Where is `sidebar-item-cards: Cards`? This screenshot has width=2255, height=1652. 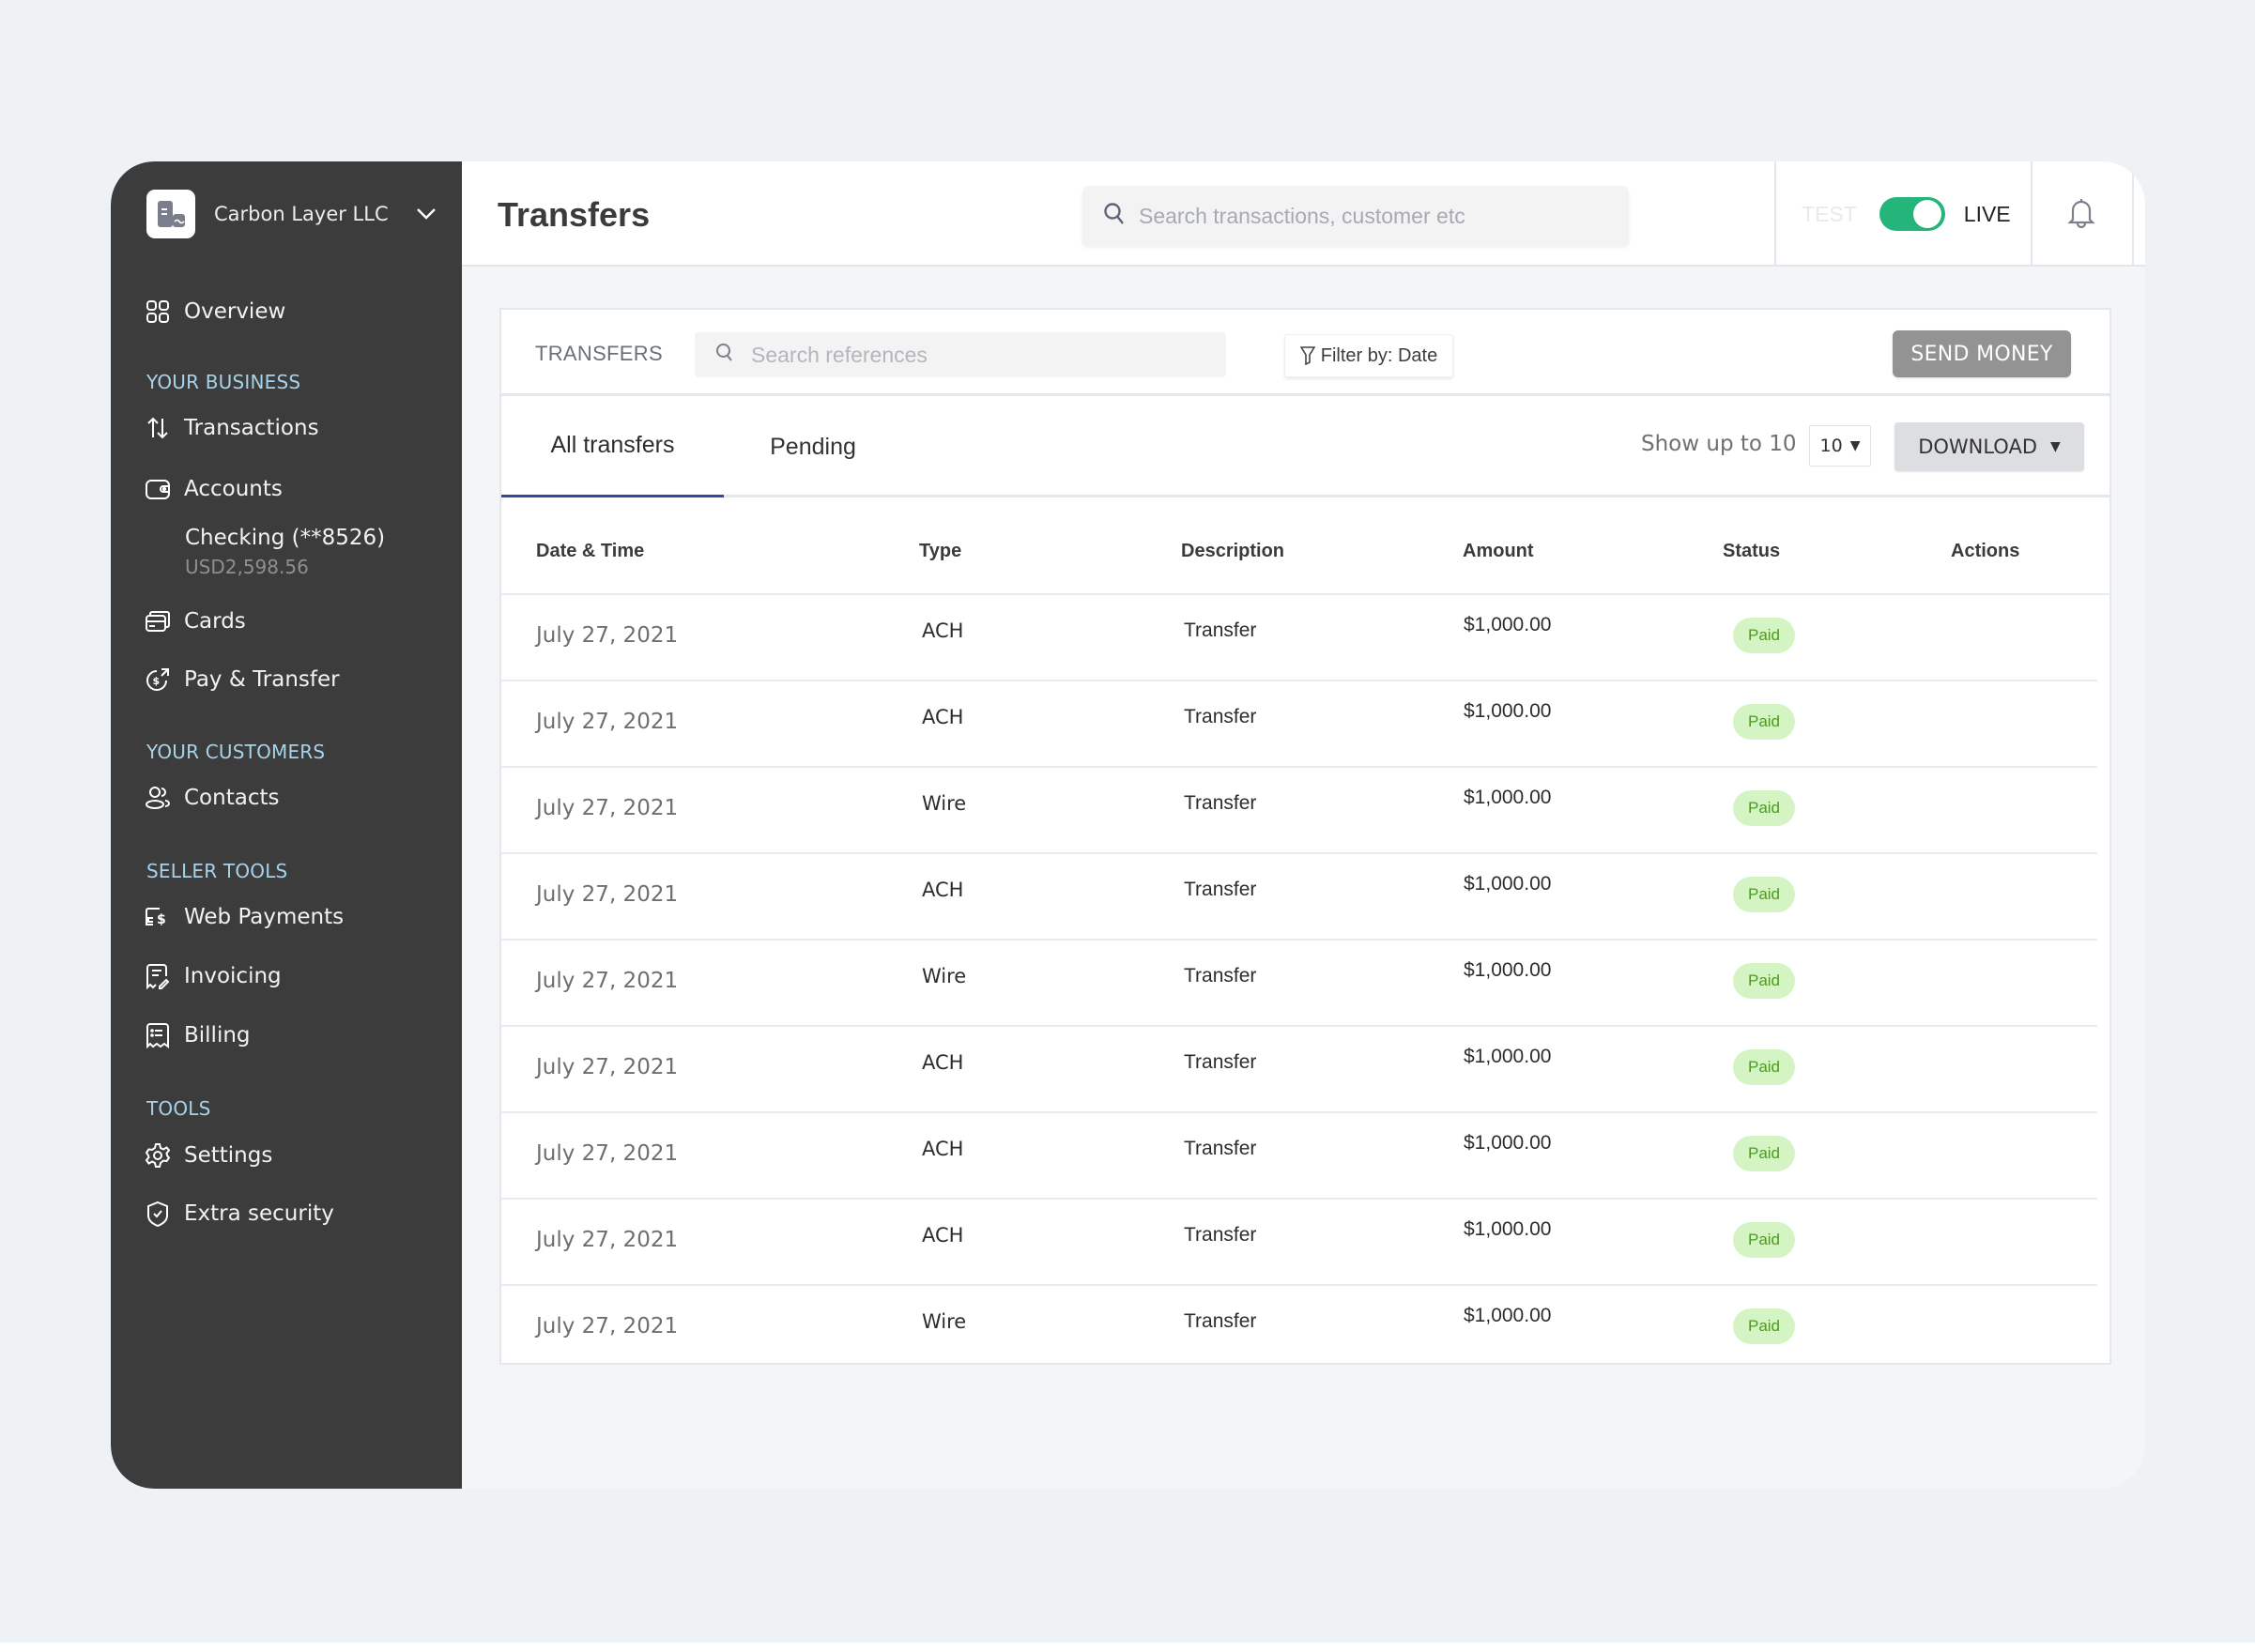
sidebar-item-cards: Cards is located at coordinates (195, 621).